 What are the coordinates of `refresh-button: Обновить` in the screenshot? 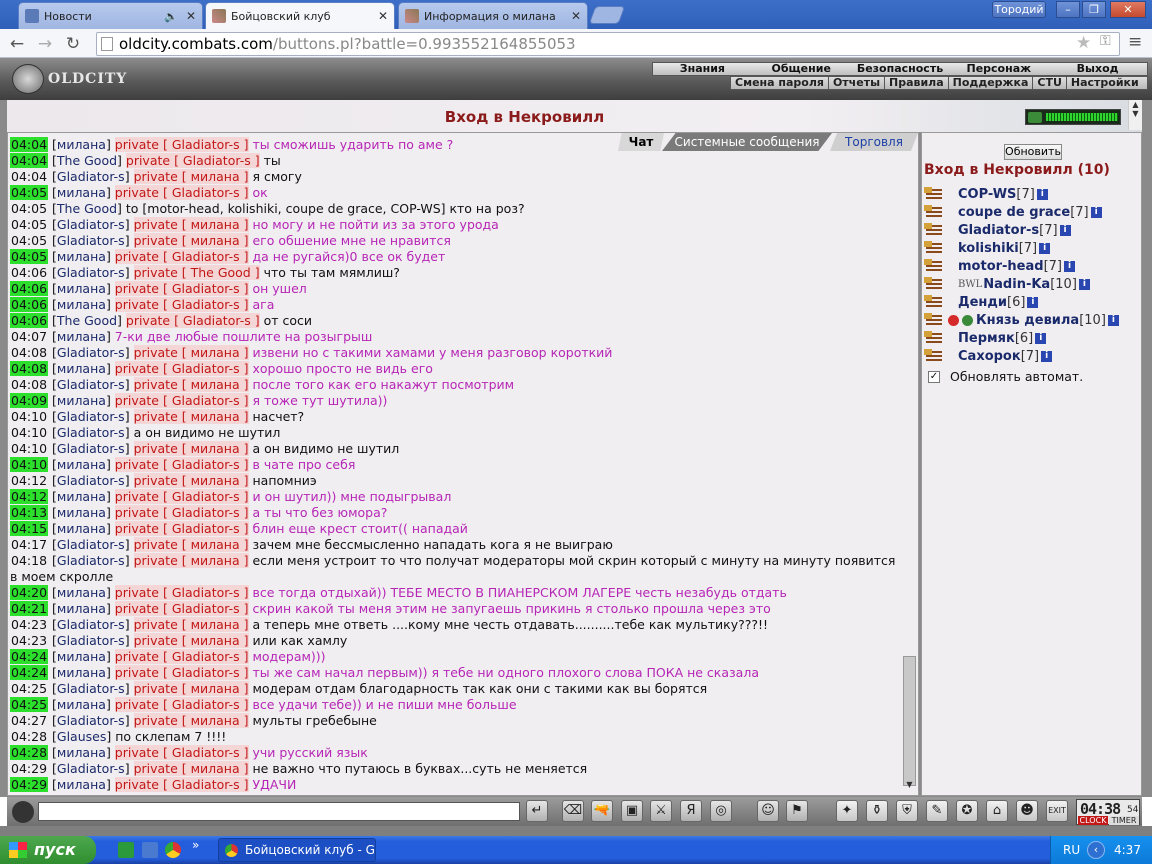 It's located at (1033, 152).